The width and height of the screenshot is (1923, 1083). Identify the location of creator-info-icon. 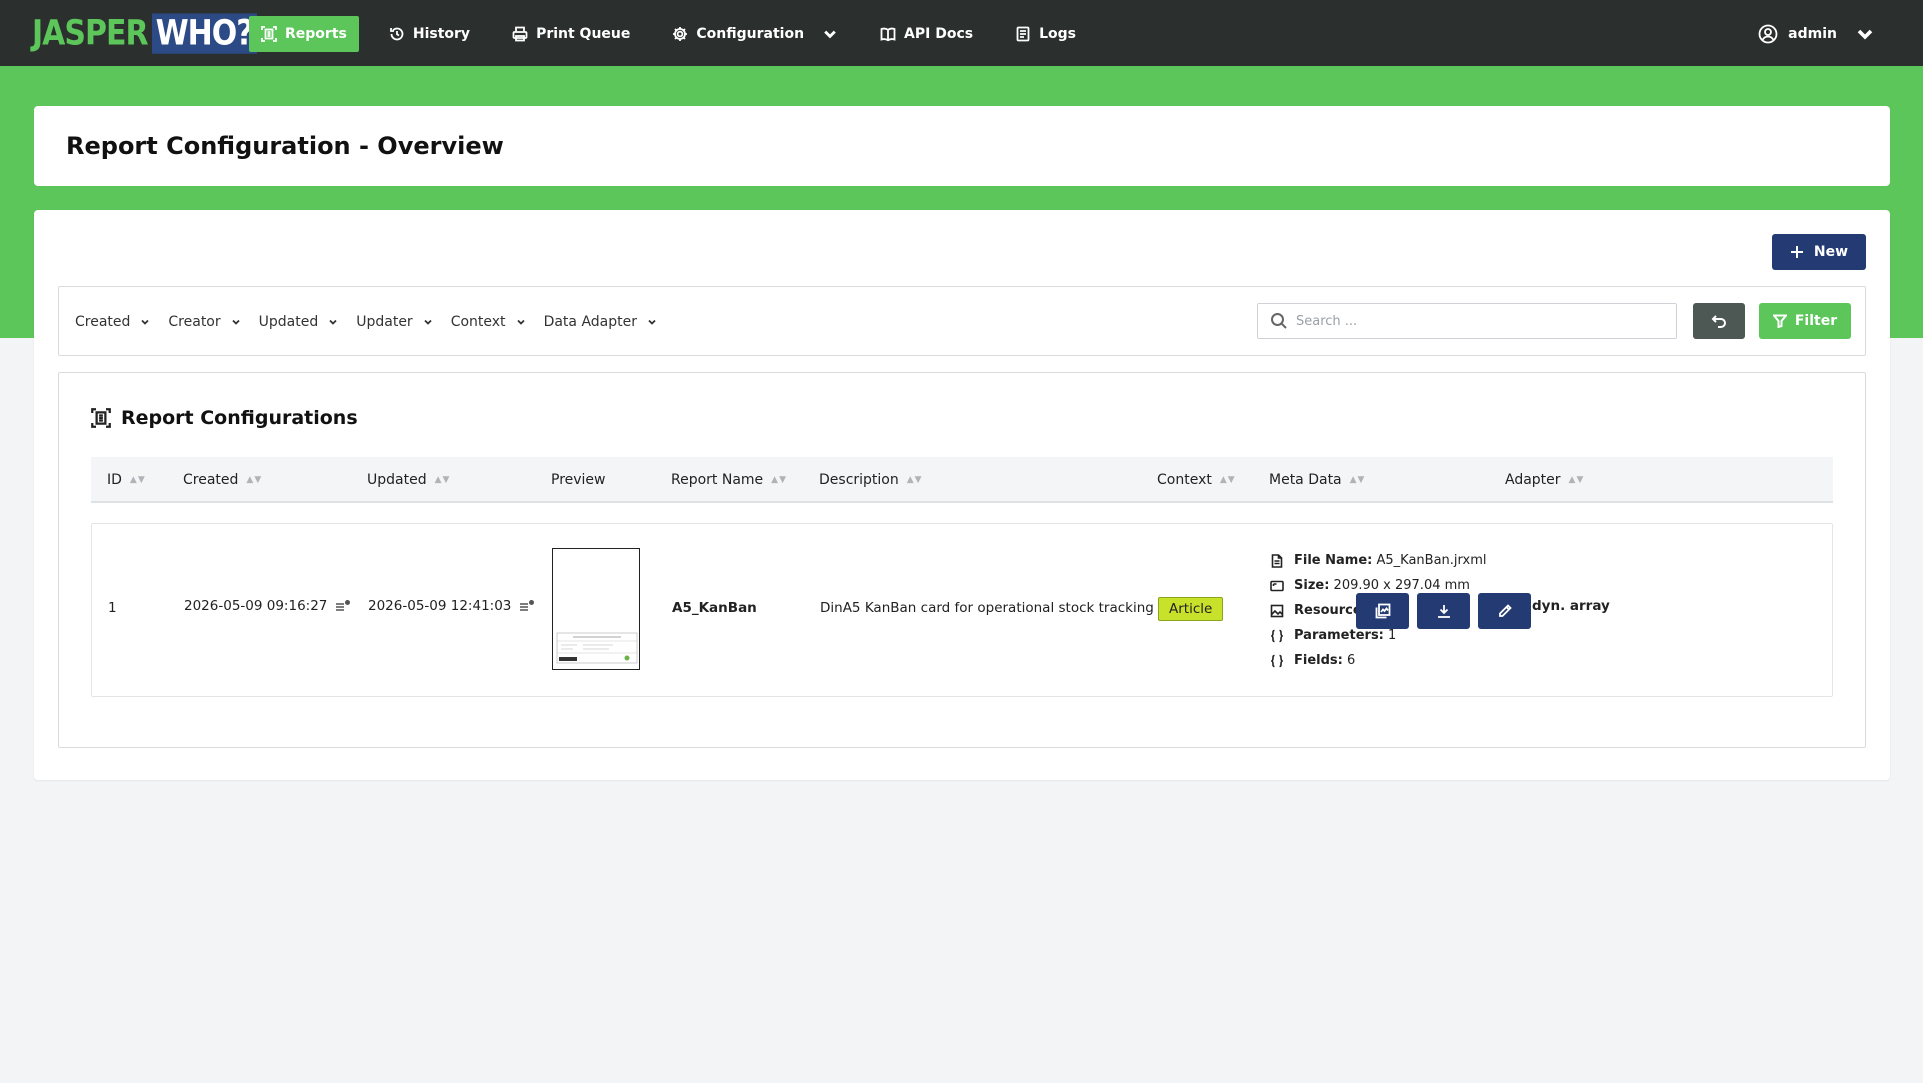
(343, 606).